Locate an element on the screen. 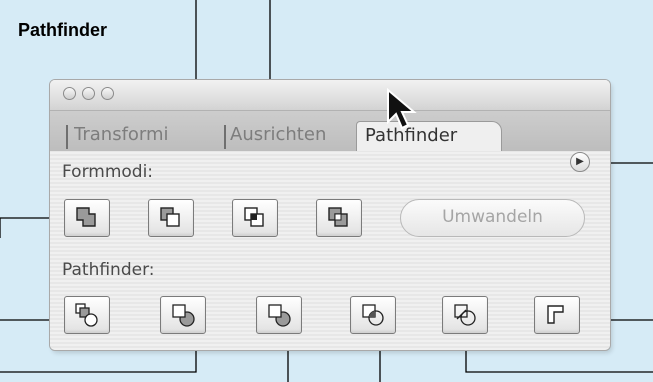  palette-tab-row: Transformi Ausrichten Pathfinder ▶ is located at coordinates (330, 141).